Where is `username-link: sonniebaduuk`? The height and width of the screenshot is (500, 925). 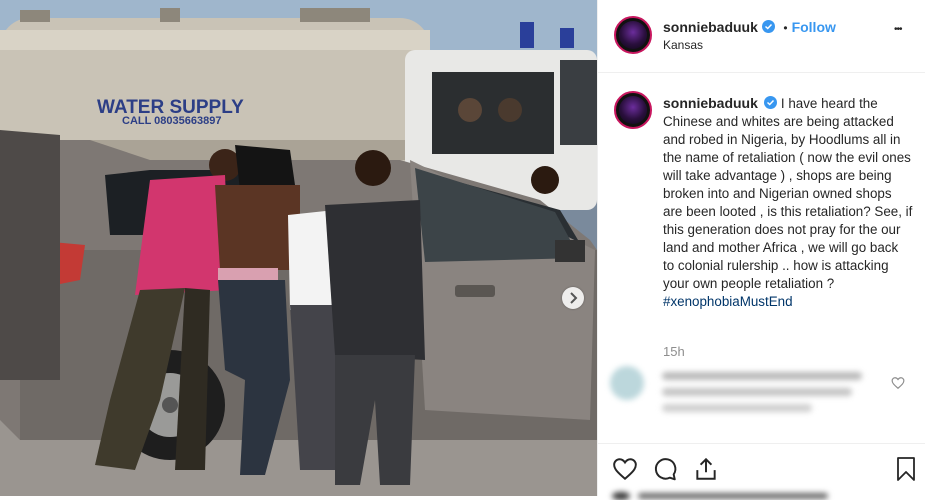 username-link: sonniebaduuk is located at coordinates (710, 27).